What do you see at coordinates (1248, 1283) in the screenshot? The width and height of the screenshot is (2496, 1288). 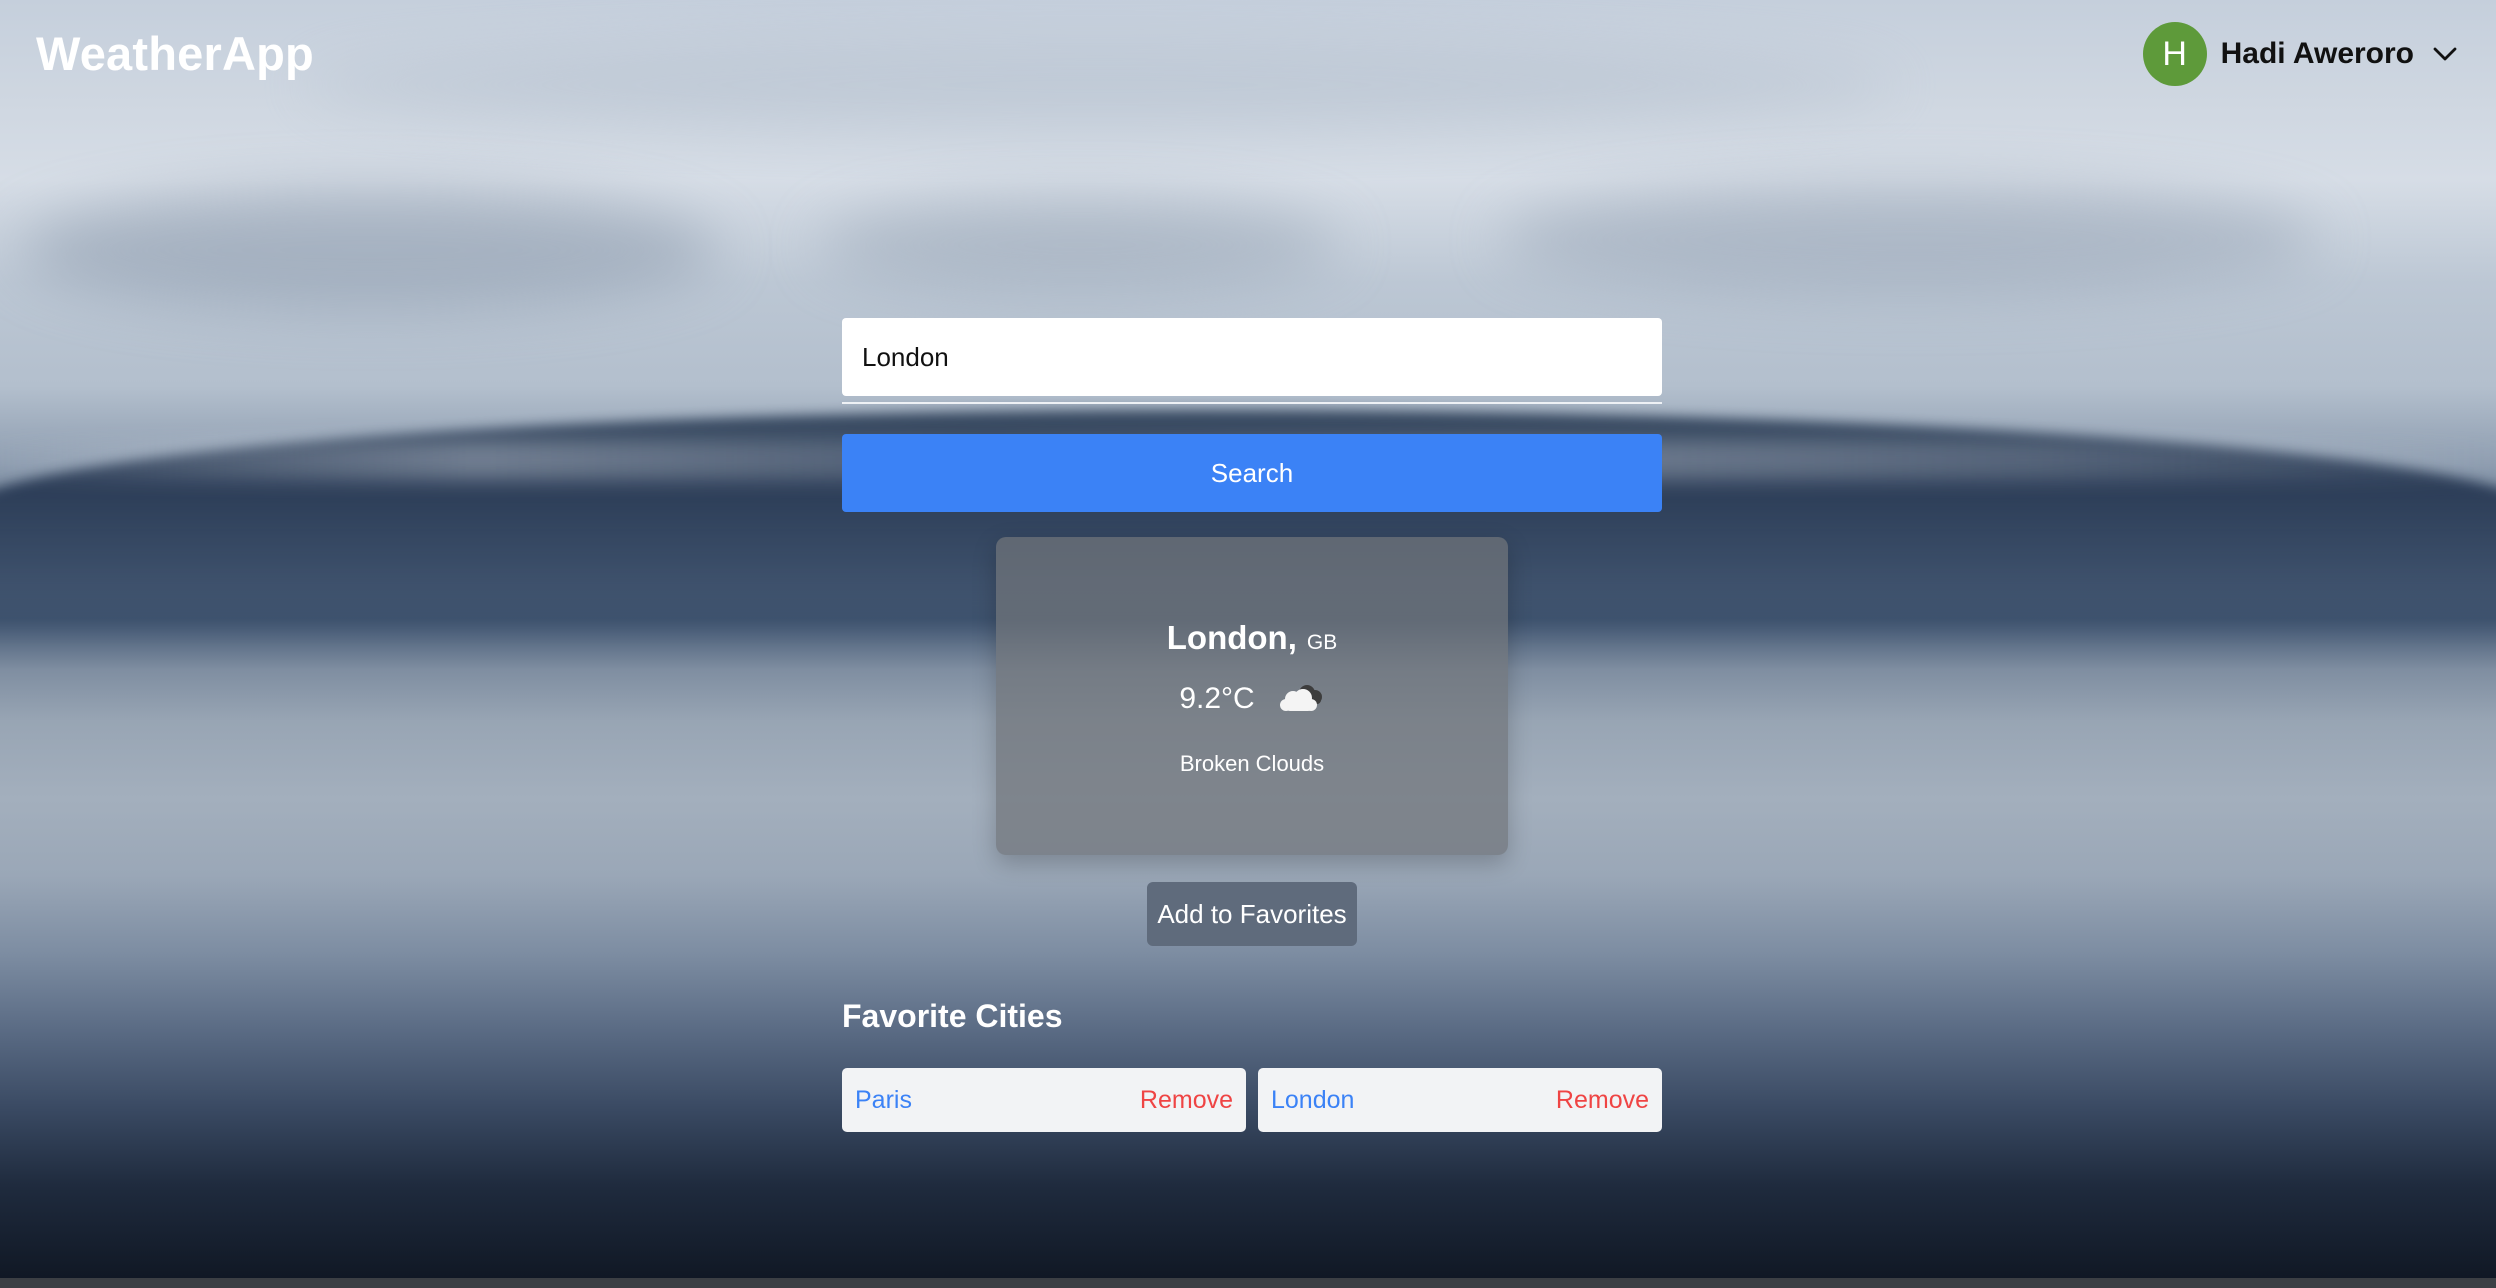 I see `bottom-edge-bar` at bounding box center [1248, 1283].